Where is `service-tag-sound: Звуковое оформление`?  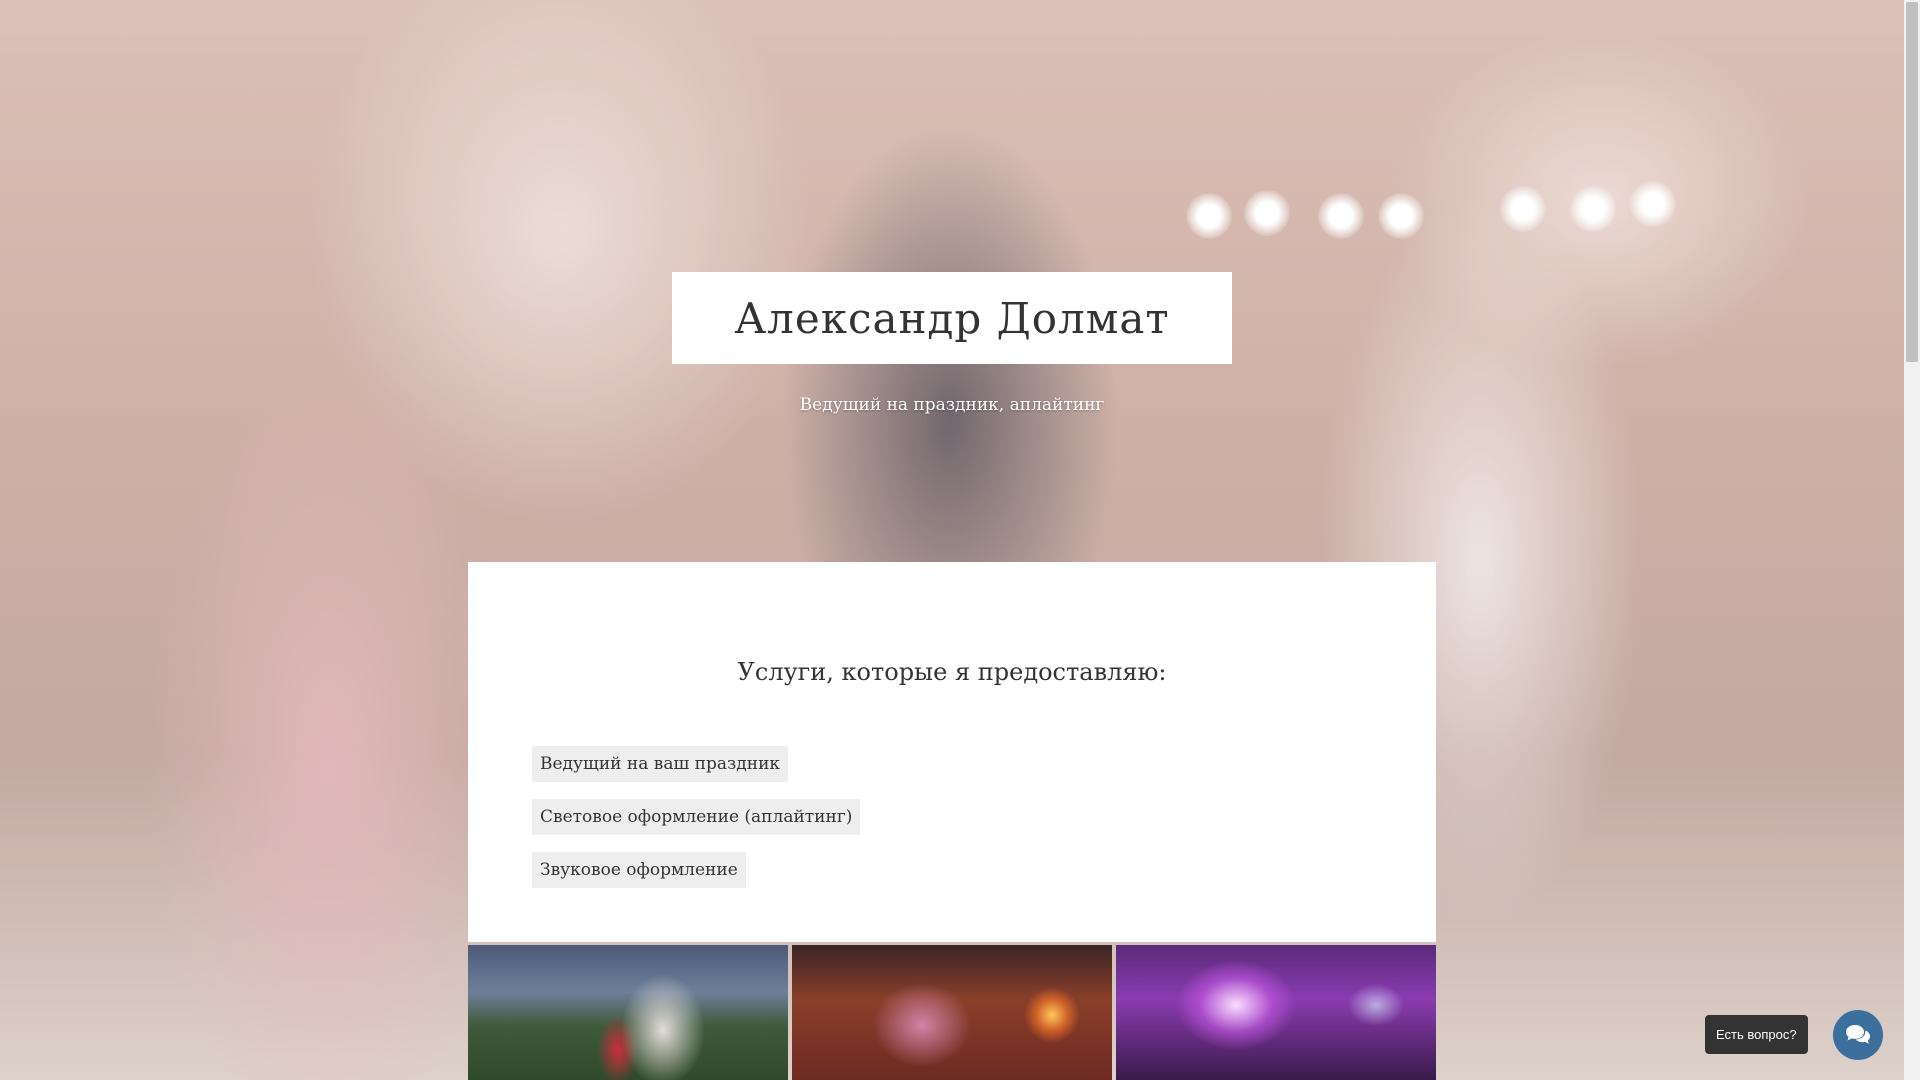
service-tag-sound: Звуковое оформление is located at coordinates (639, 870).